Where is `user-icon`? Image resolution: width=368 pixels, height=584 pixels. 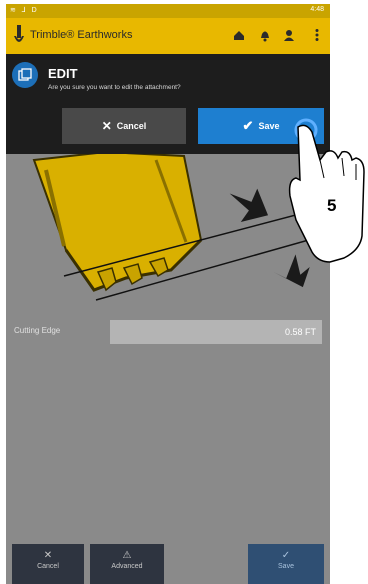 user-icon is located at coordinates (289, 35).